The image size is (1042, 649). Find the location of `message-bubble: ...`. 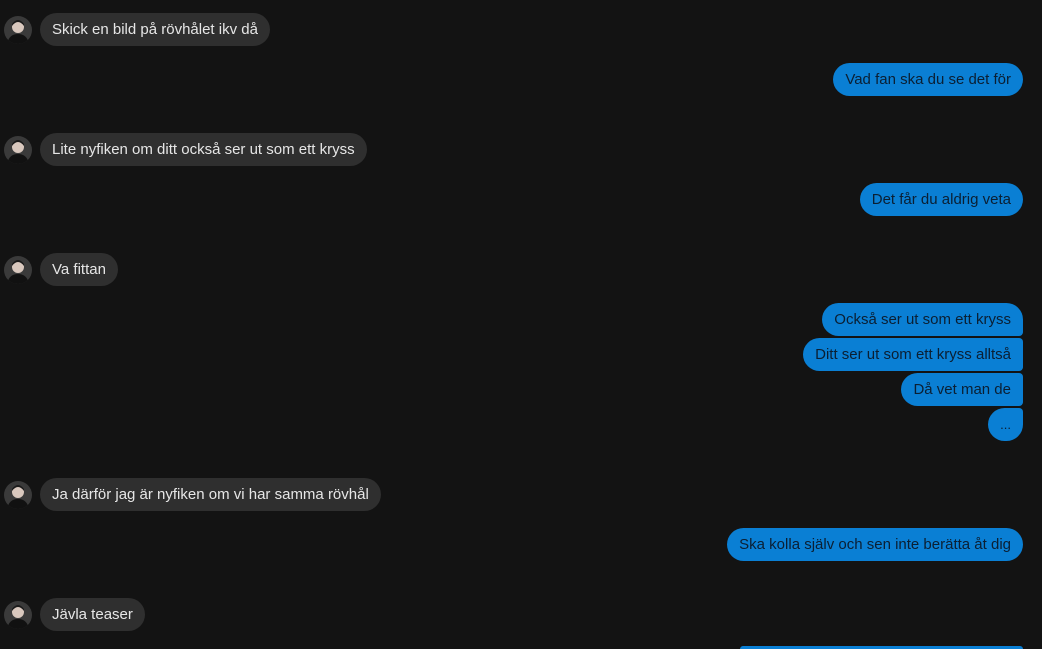

message-bubble: ... is located at coordinates (1005, 424).